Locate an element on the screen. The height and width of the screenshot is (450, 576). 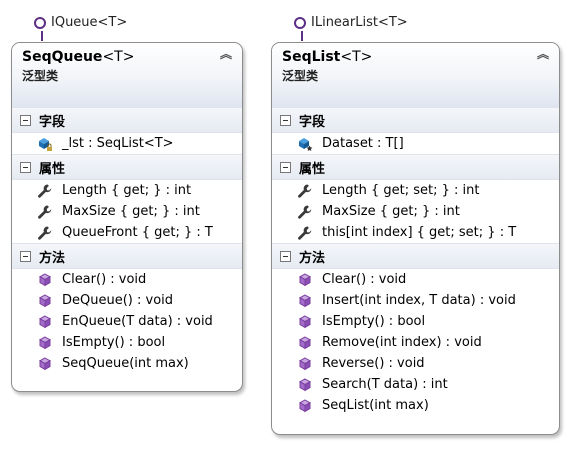
method-row-label: DeQueue() : void is located at coordinates (118, 300).